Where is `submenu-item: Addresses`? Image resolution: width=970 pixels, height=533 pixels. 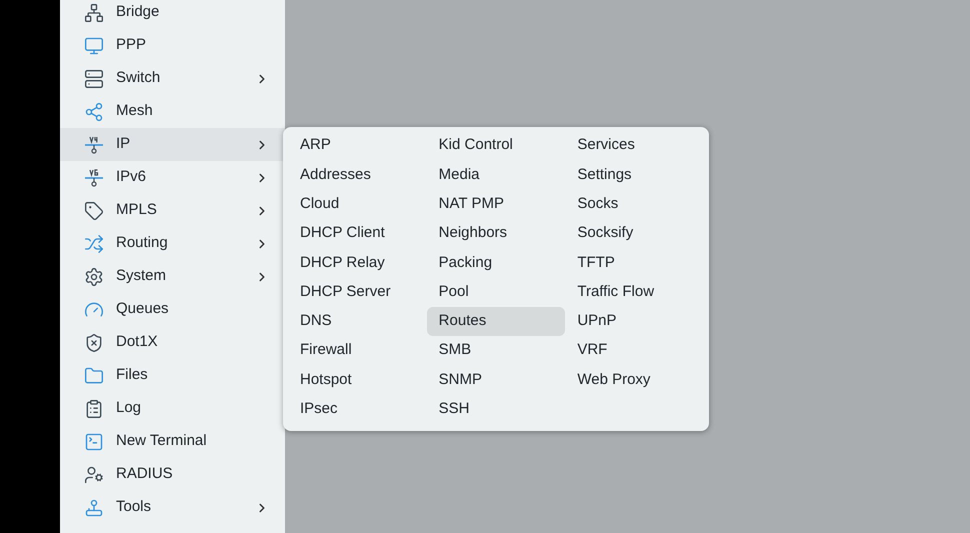 submenu-item: Addresses is located at coordinates (357, 175).